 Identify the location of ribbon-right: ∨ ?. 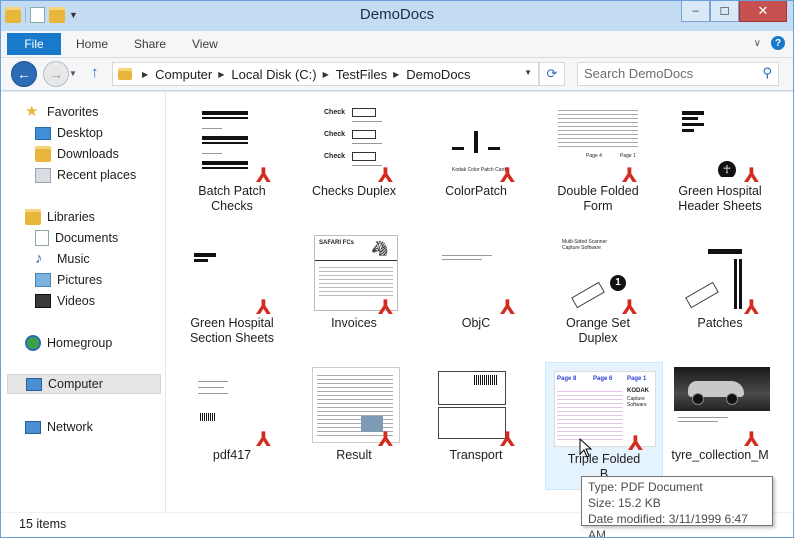
(769, 43).